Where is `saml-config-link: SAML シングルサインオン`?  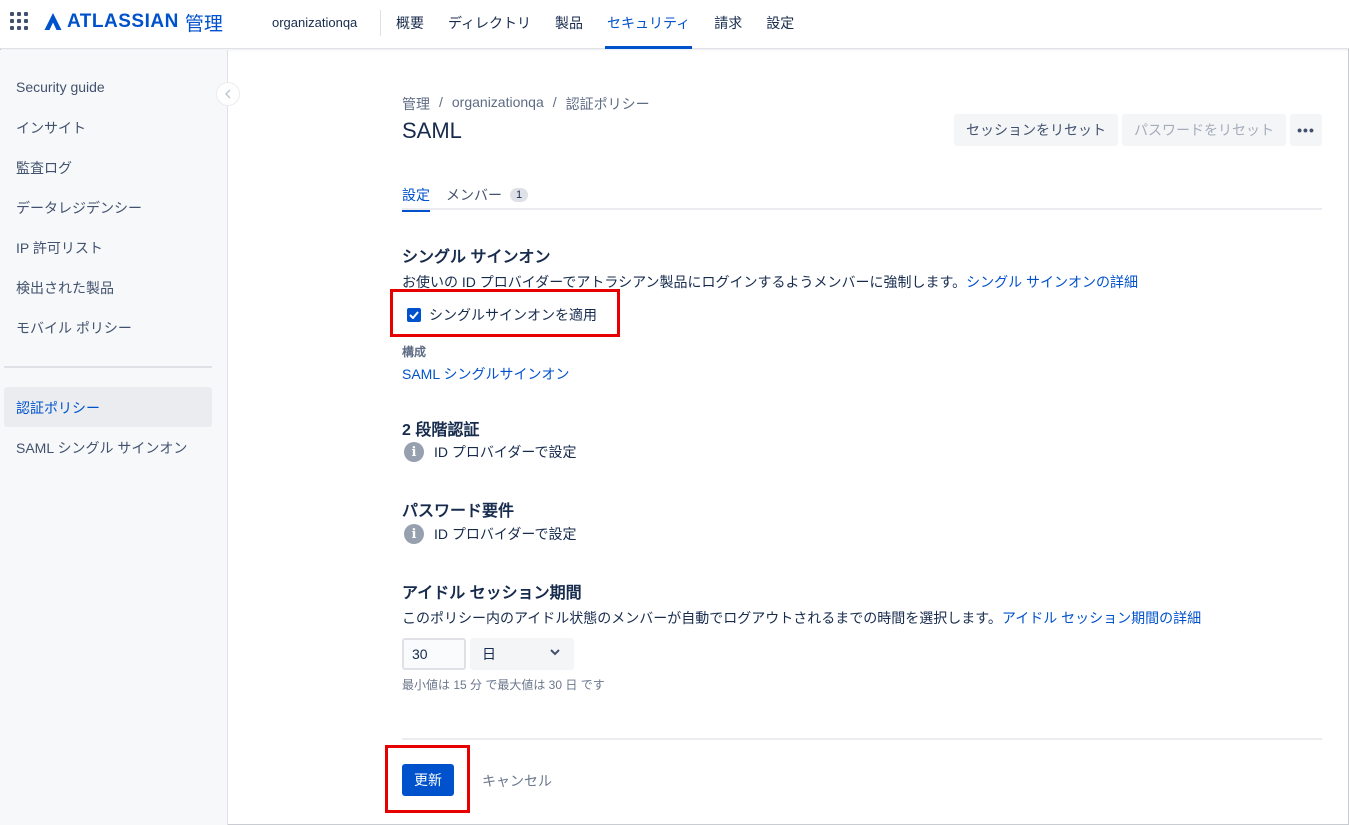
saml-config-link: SAML シングルサインオン is located at coordinates (486, 374).